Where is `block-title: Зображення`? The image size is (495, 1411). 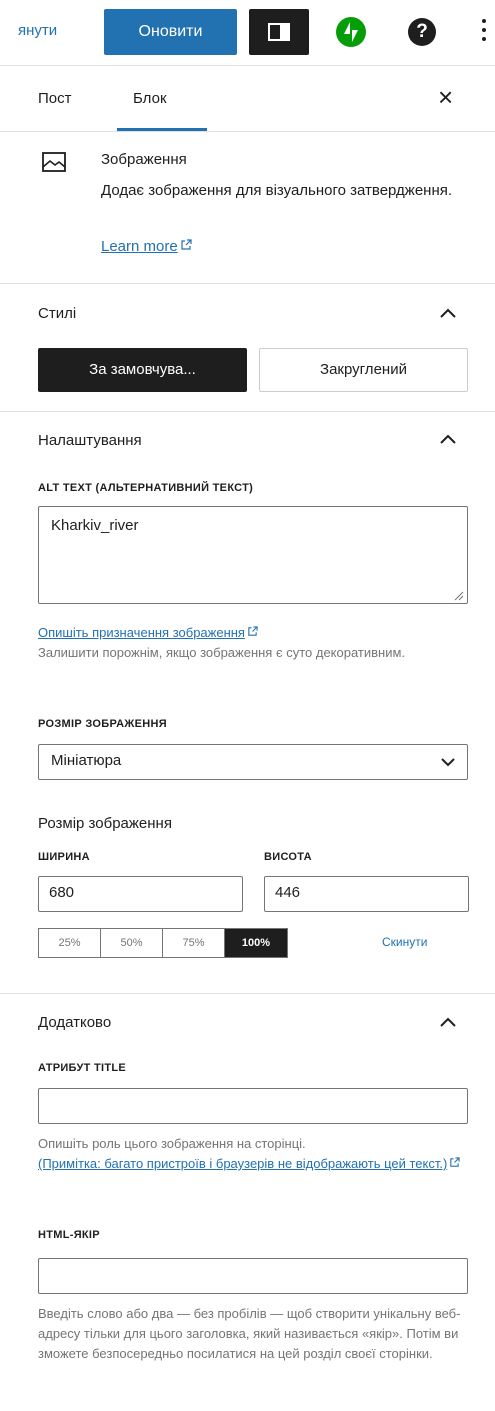 block-title: Зображення is located at coordinates (144, 159).